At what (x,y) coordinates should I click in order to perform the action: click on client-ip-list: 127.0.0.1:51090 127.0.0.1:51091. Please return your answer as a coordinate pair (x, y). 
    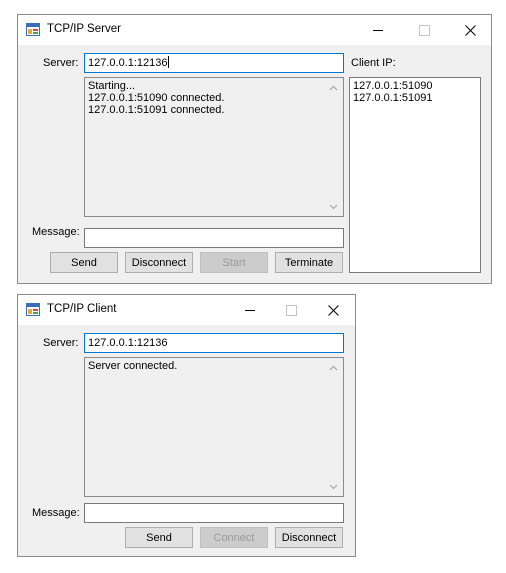
    Looking at the image, I should click on (415, 175).